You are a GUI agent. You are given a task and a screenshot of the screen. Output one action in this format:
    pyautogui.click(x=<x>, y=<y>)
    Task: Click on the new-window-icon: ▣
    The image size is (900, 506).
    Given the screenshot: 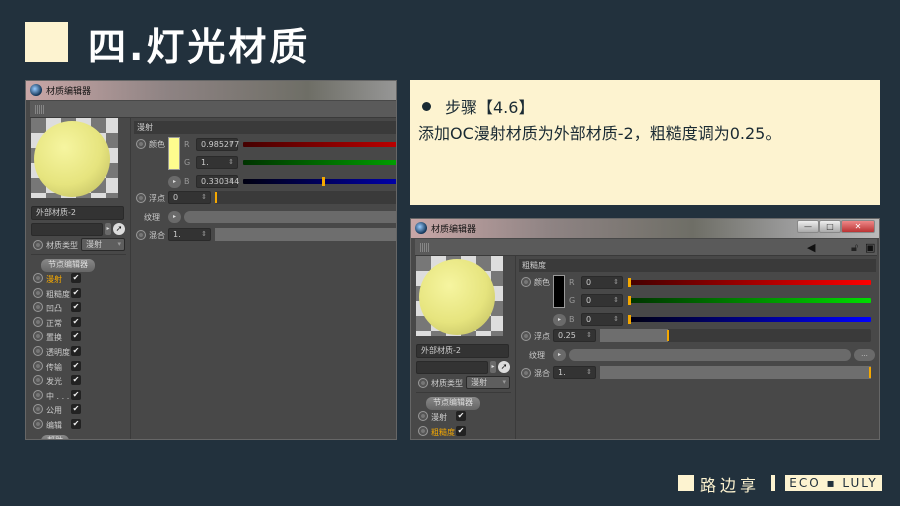 What is the action you would take?
    pyautogui.click(x=870, y=247)
    